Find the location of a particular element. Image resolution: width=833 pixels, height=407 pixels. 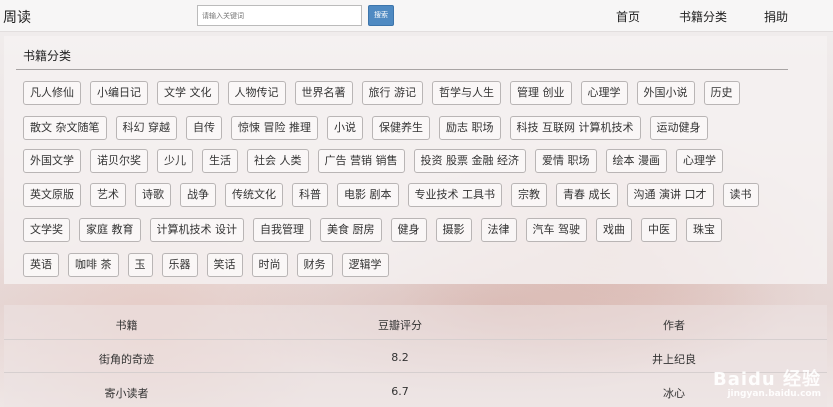

category-tag: 传统文化 is located at coordinates (254, 195).